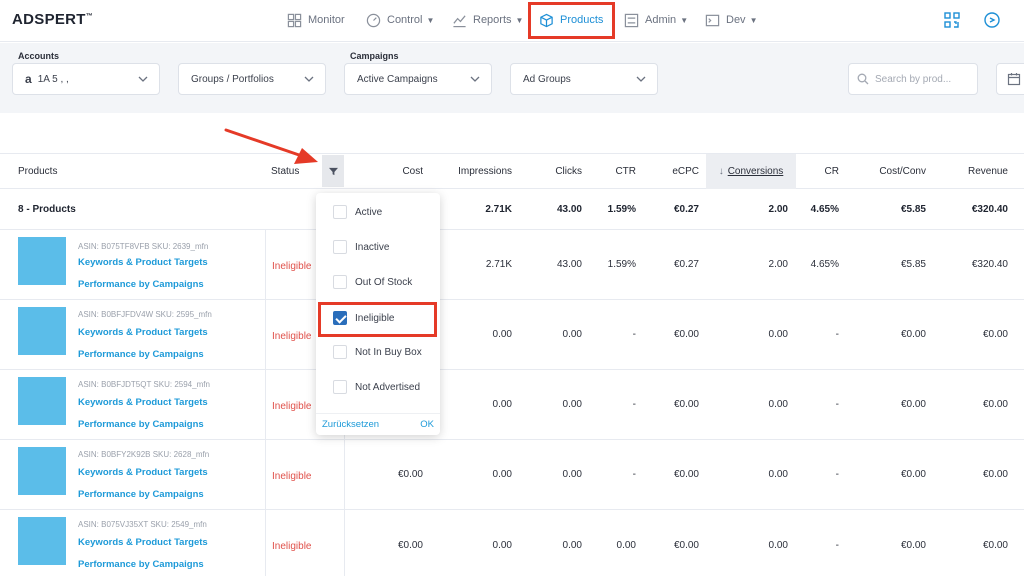 The image size is (1024, 580). Describe the element at coordinates (824, 264) in the screenshot. I see `cr-cell: 4.65%` at that location.